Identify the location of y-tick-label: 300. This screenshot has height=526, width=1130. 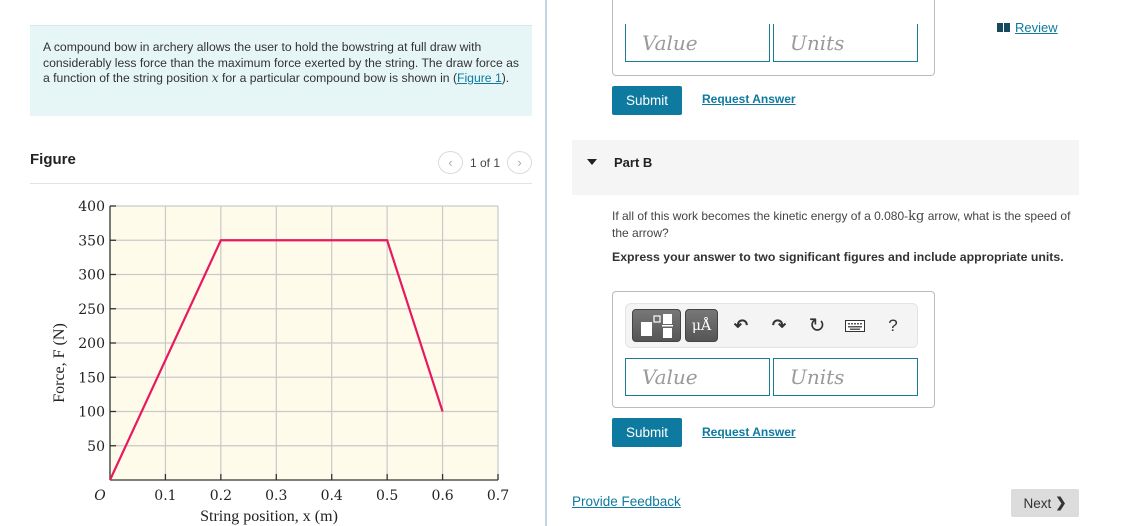
(91, 276).